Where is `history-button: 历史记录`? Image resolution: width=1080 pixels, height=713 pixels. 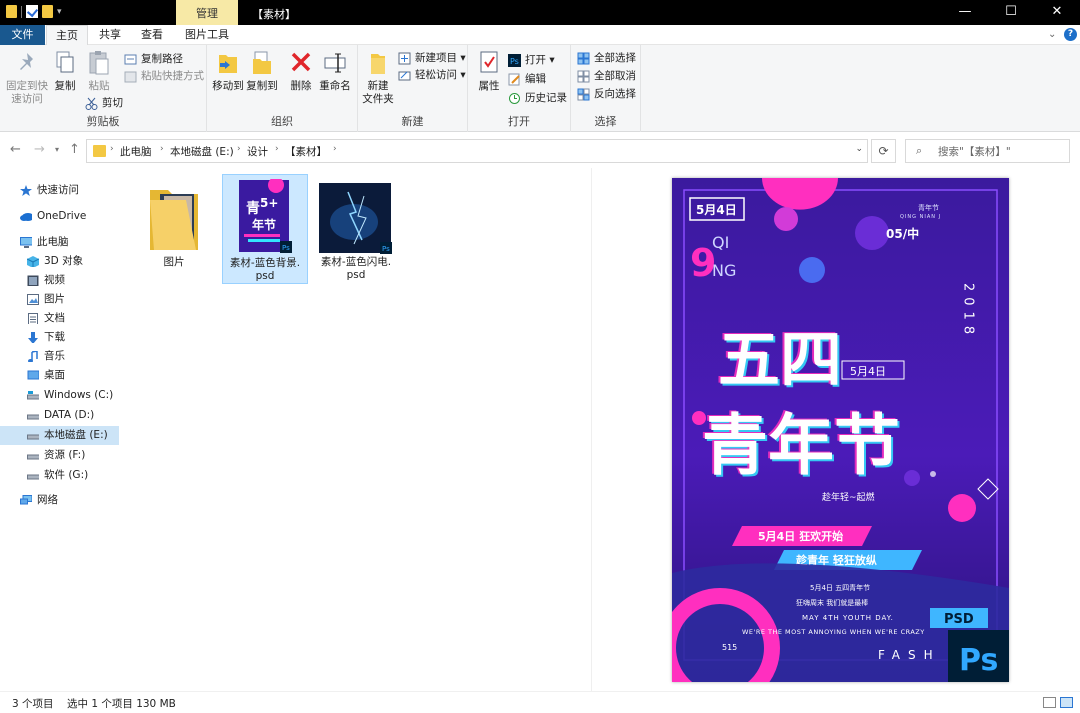
history-button: 历史记录 is located at coordinates (537, 98).